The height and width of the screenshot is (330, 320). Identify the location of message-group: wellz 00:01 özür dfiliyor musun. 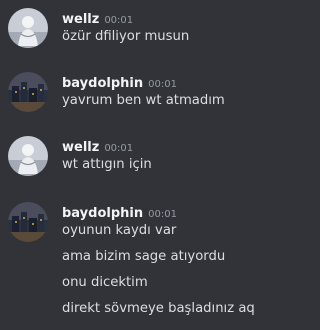
(147, 30).